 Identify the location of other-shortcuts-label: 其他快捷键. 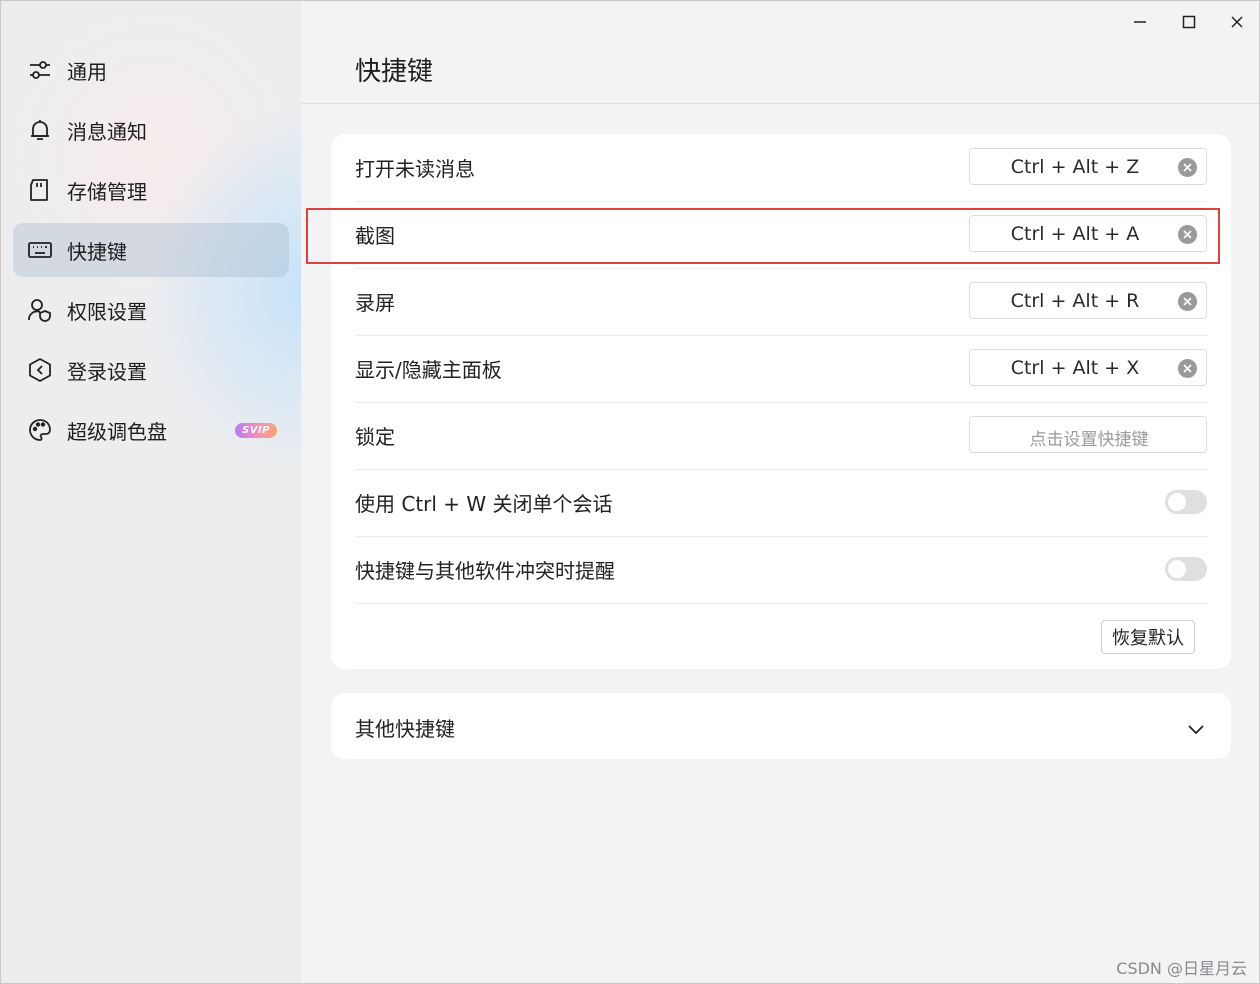
(405, 729).